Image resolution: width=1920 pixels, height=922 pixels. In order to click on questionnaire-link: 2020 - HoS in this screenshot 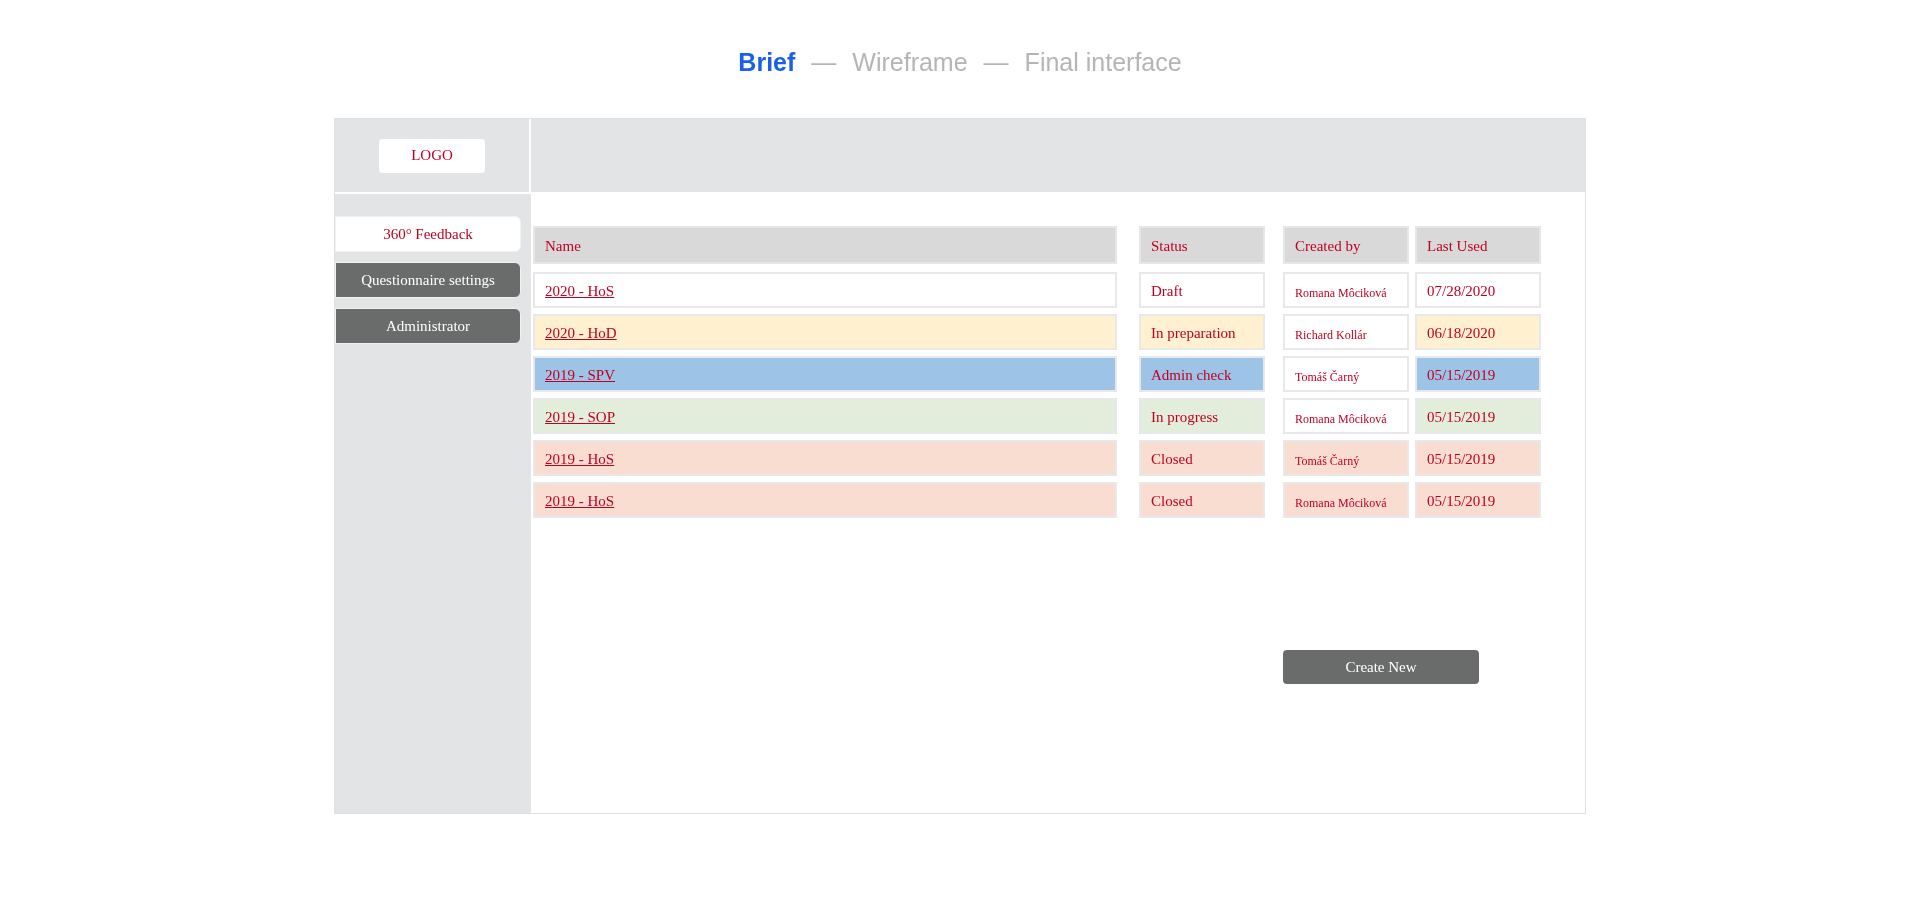, I will do `click(580, 290)`.